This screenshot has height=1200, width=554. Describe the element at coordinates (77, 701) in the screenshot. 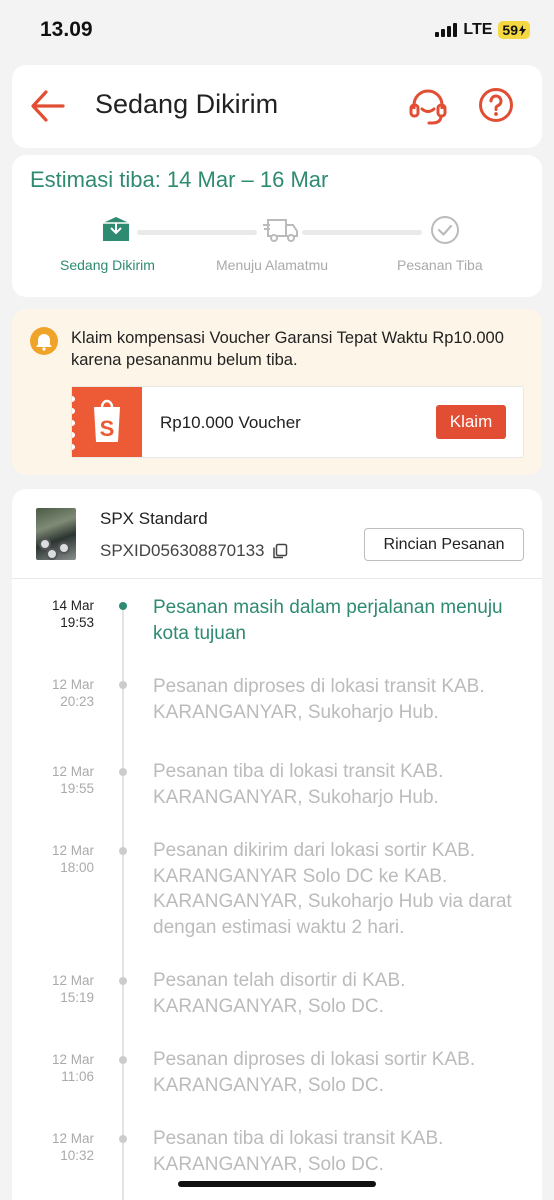

I see `event-time: 20:23` at that location.